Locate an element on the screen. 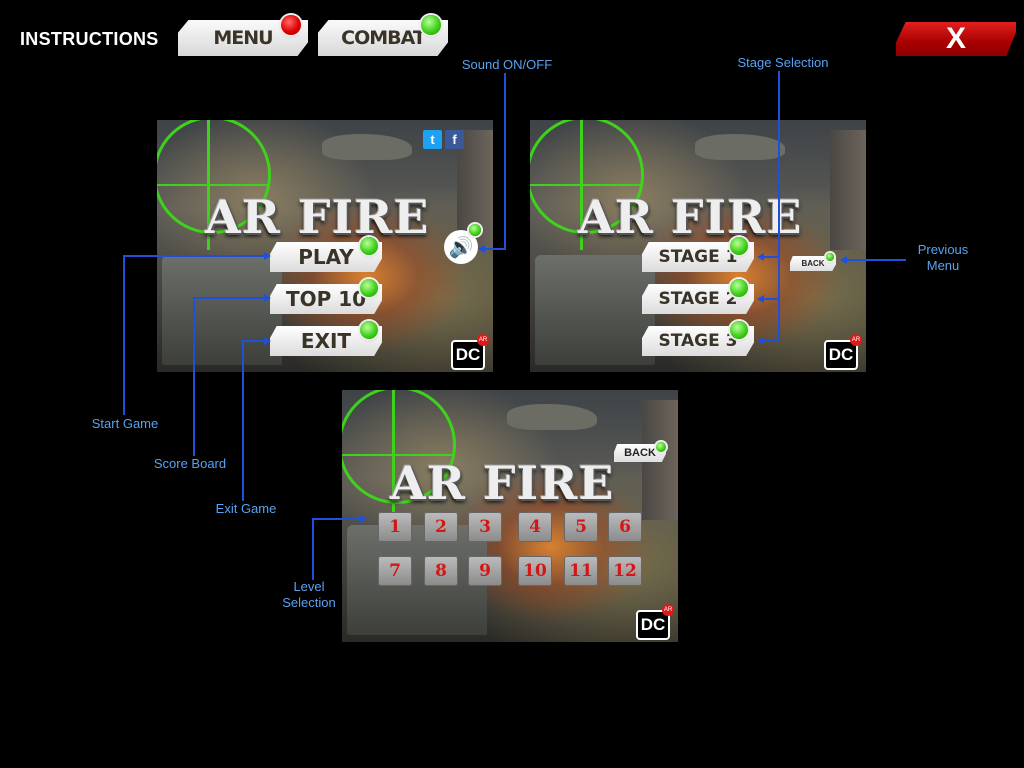 The image size is (1024, 768). stage-1-label: STAGE 1 is located at coordinates (698, 257).